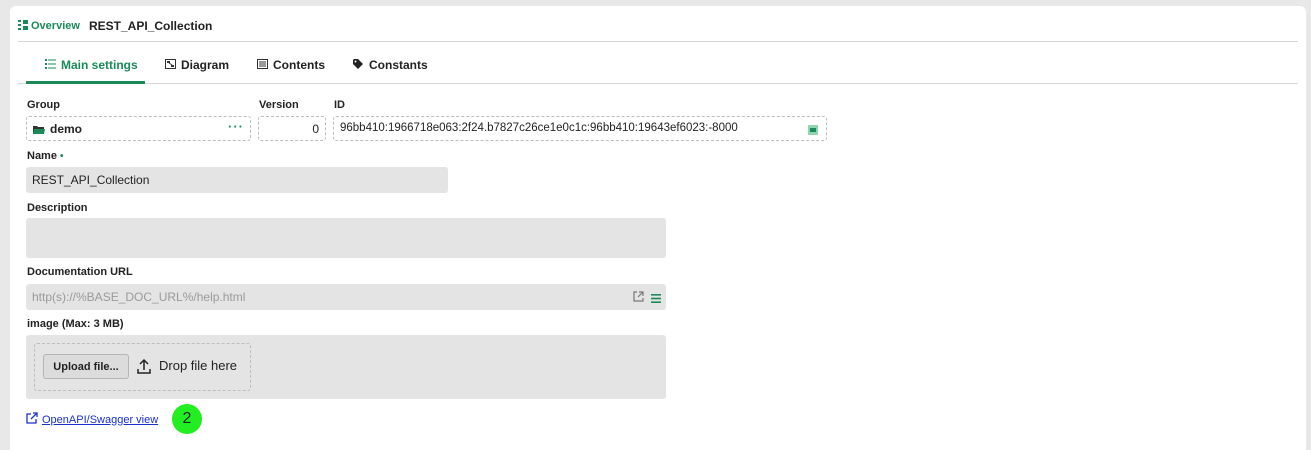 The height and width of the screenshot is (450, 1311). I want to click on doc-url-placeholder: http(s)://%BASE_DOC_URL%/help.html, so click(139, 297).